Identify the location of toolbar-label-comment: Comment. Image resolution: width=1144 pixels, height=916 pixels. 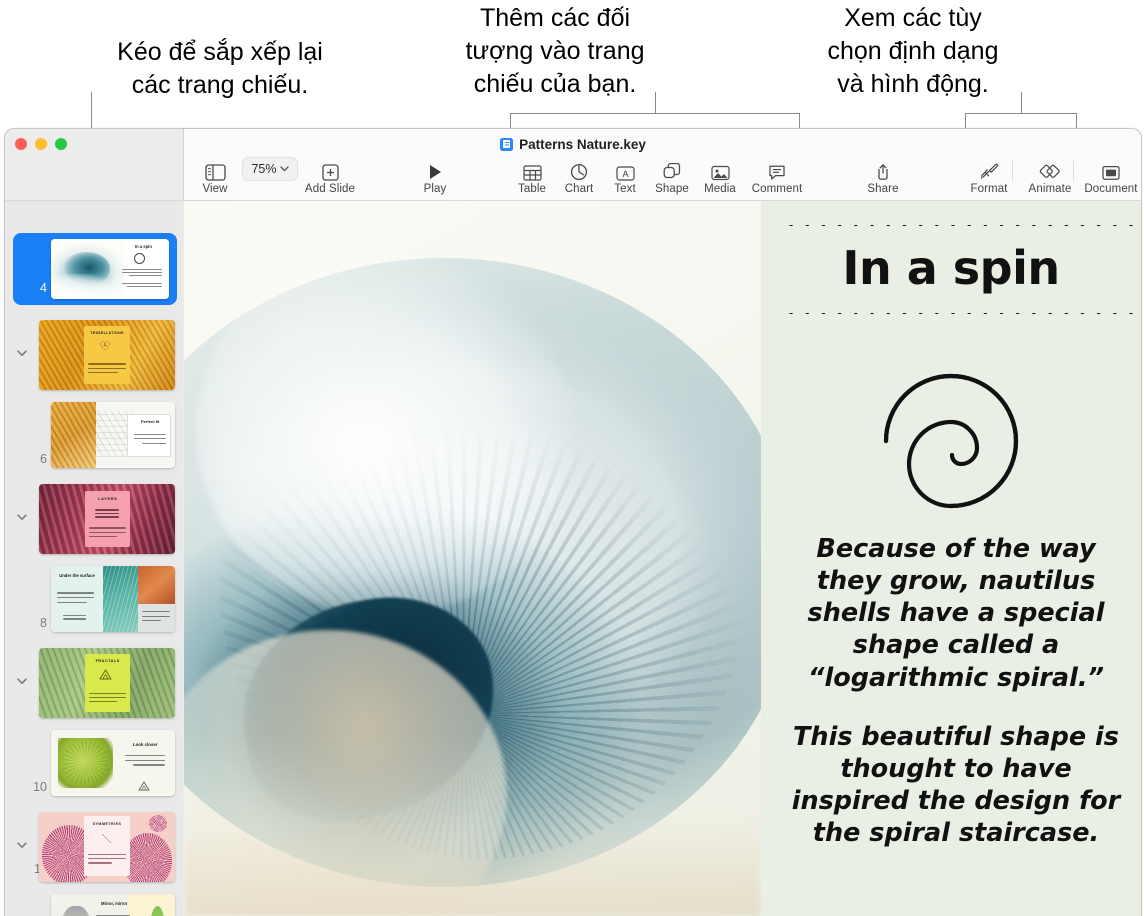
(777, 189).